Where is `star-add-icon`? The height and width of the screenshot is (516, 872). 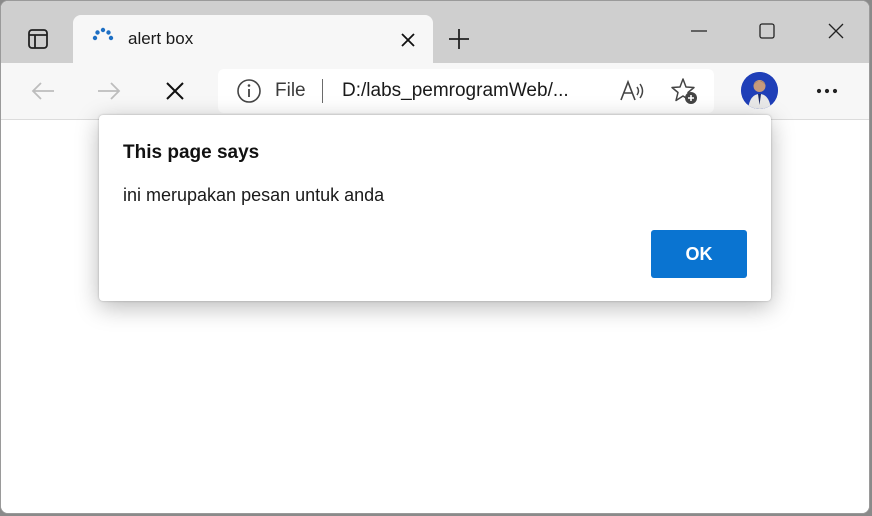
star-add-icon is located at coordinates (684, 91).